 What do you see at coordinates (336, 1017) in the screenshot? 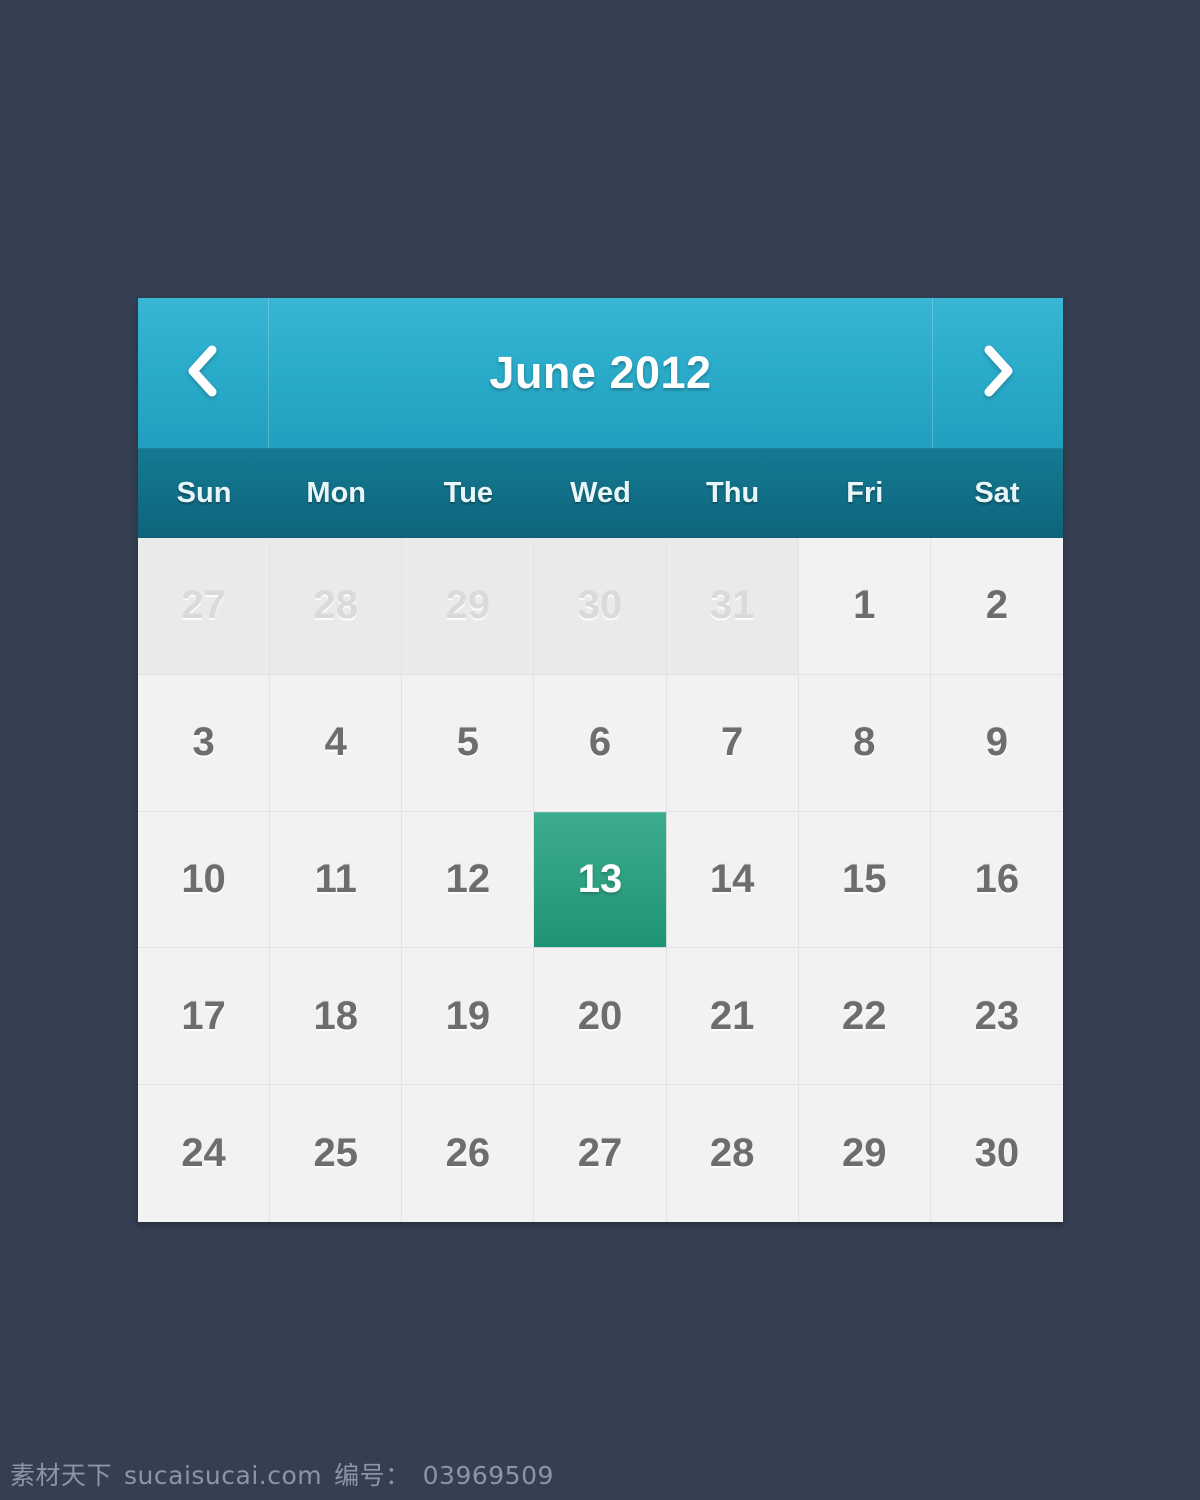
I see `day-cell: 18` at bounding box center [336, 1017].